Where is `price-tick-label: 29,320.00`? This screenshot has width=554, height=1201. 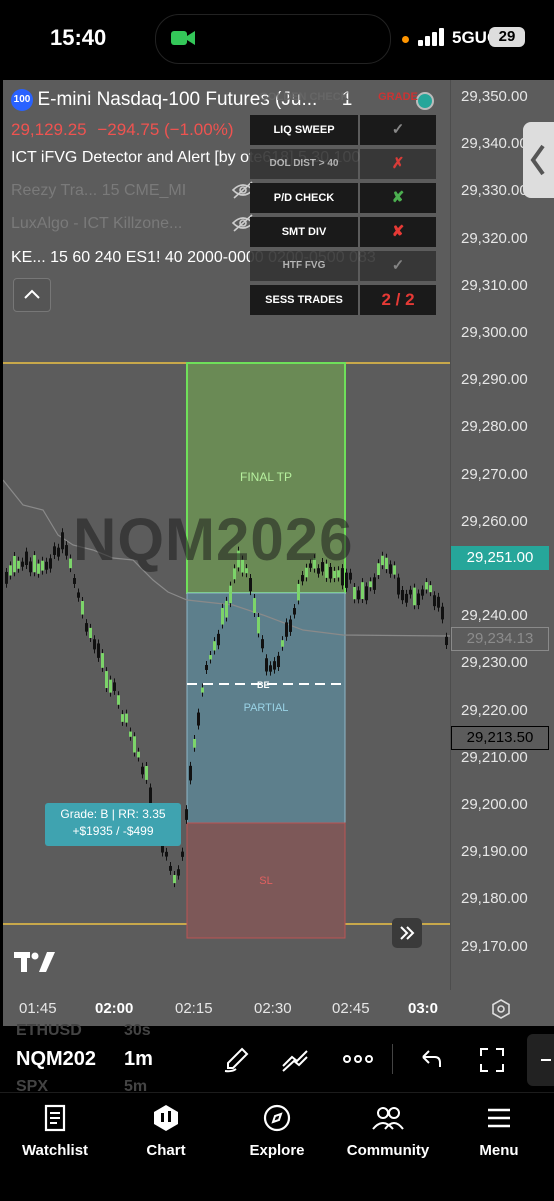 price-tick-label: 29,320.00 is located at coordinates (494, 238).